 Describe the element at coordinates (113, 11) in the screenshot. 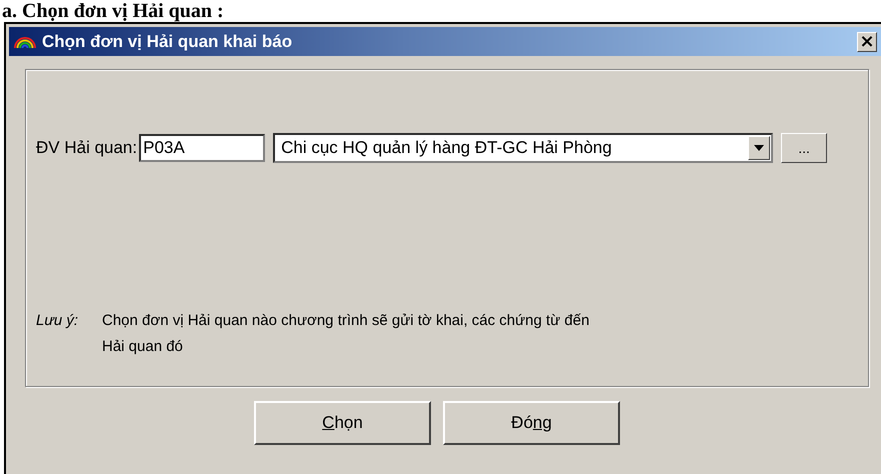

I see `page-heading: a. Chọn đơn vị Hải quan :` at that location.